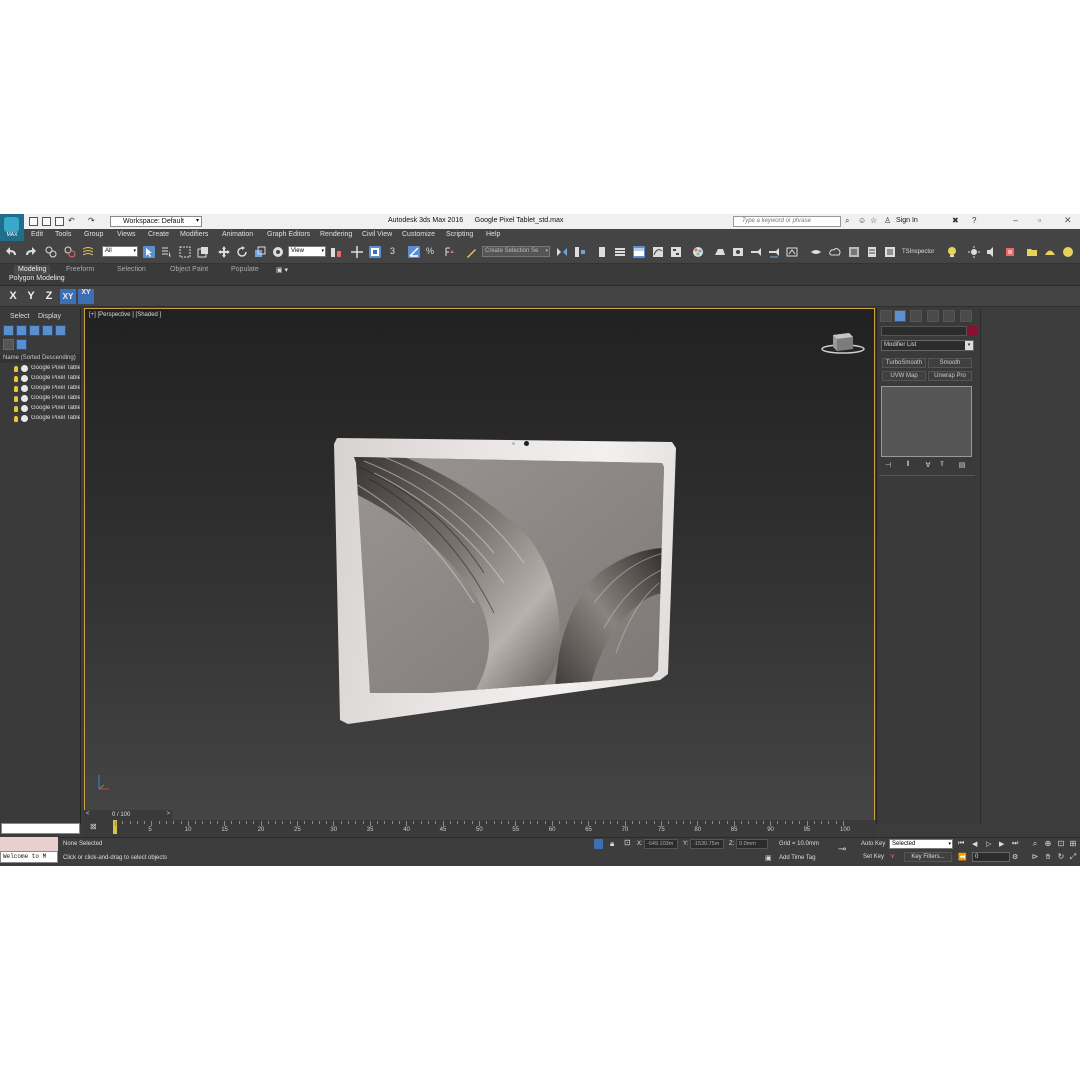  What do you see at coordinates (125, 315) in the screenshot?
I see `viewport-label: [+] [Perspective ] [Shaded ]` at bounding box center [125, 315].